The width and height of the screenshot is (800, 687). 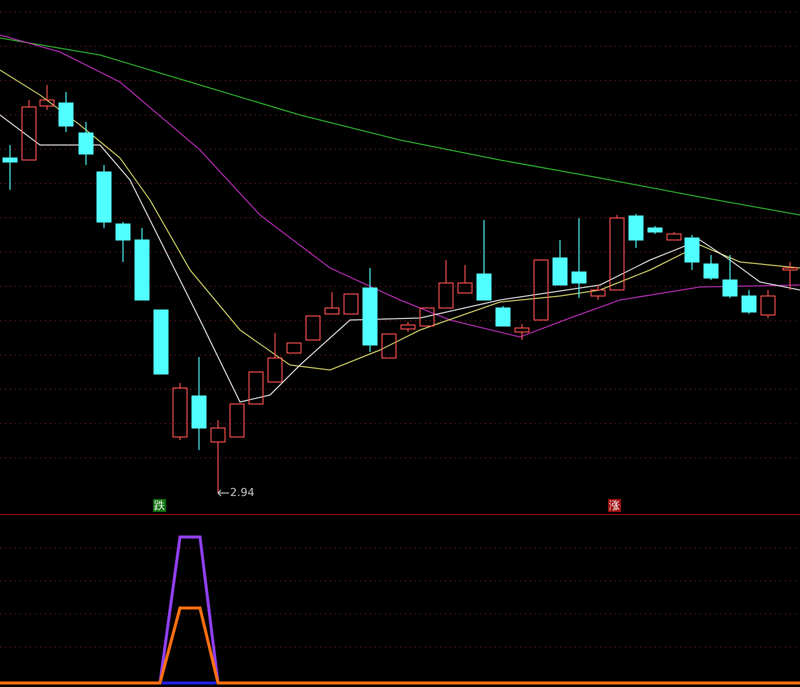 What do you see at coordinates (223, 493) in the screenshot?
I see `arrow-icon` at bounding box center [223, 493].